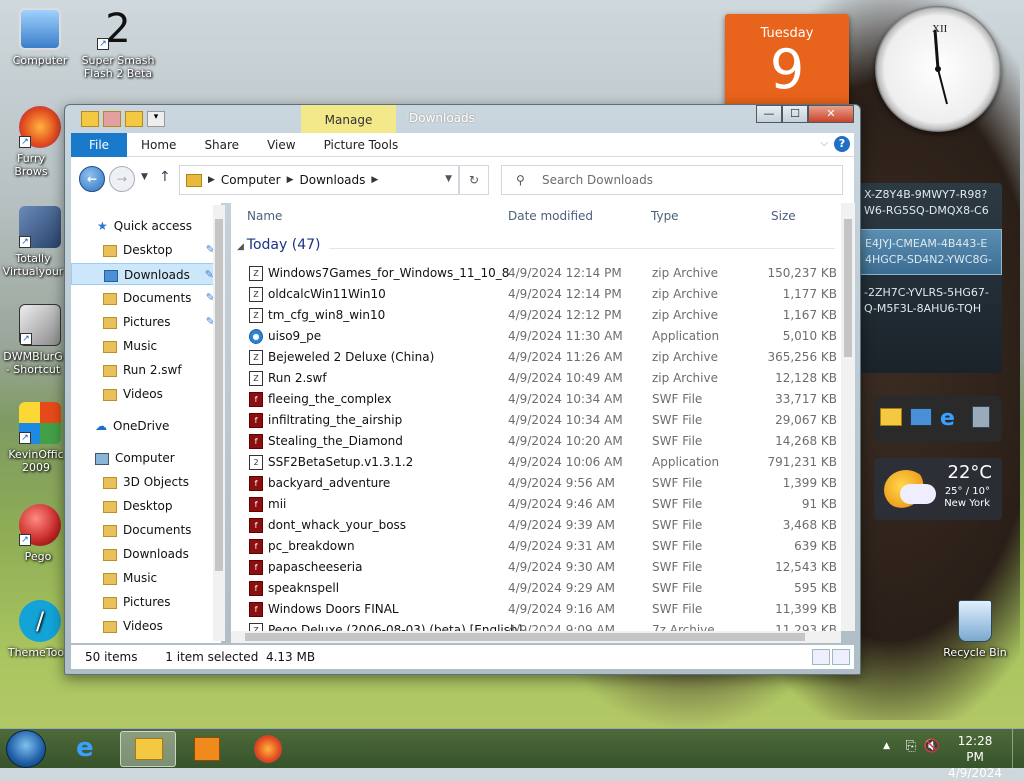 This screenshot has height=781, width=1024. Describe the element at coordinates (242, 247) in the screenshot. I see `collapse-icon: ◢` at that location.